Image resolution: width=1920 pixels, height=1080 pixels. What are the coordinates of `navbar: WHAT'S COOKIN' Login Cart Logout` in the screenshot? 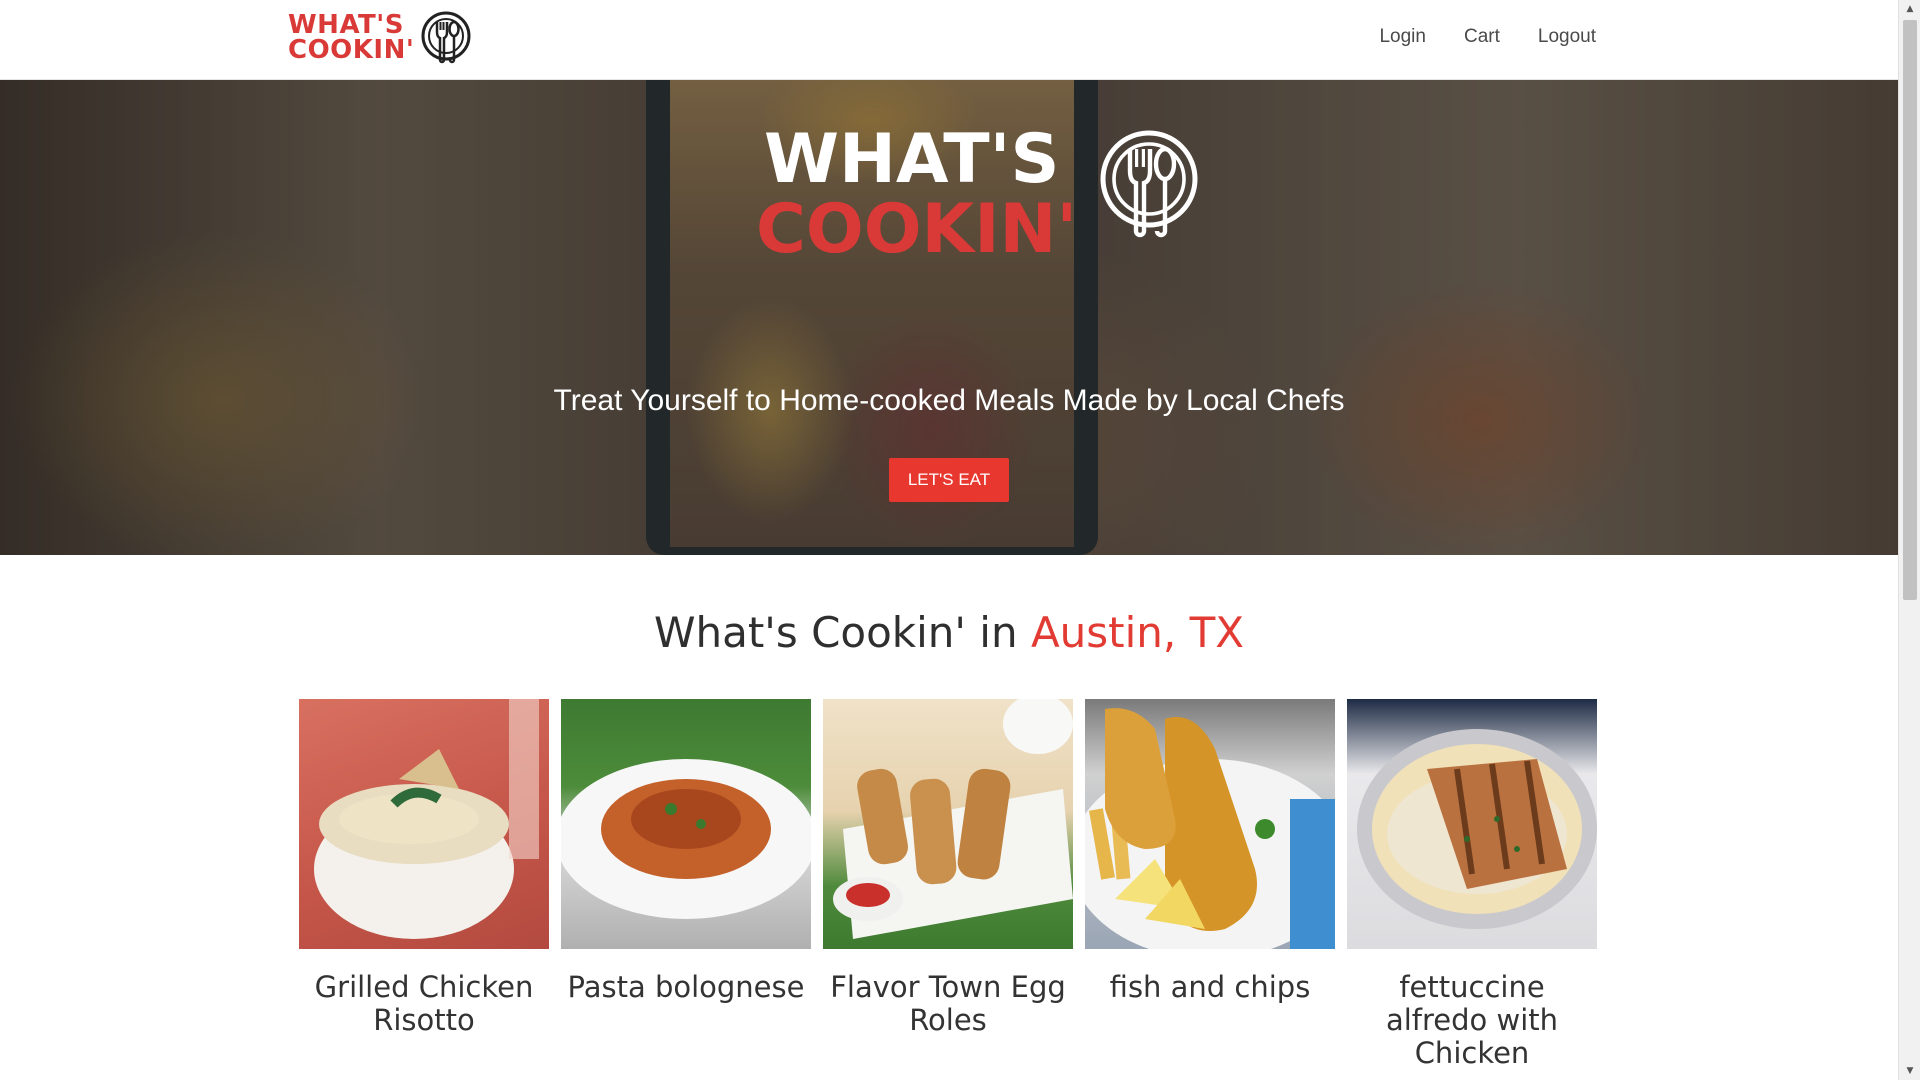 It's located at (949, 40).